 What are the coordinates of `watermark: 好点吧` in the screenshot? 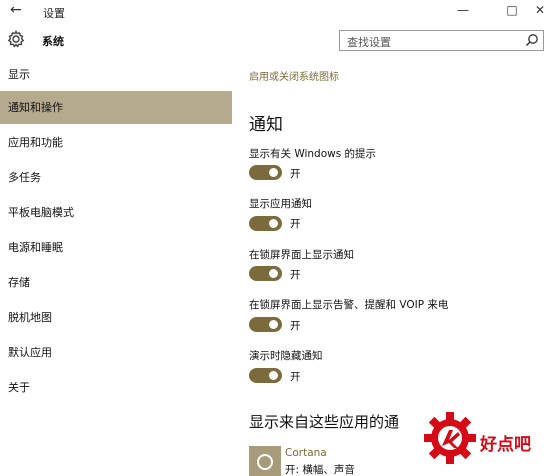 It's located at (484, 442).